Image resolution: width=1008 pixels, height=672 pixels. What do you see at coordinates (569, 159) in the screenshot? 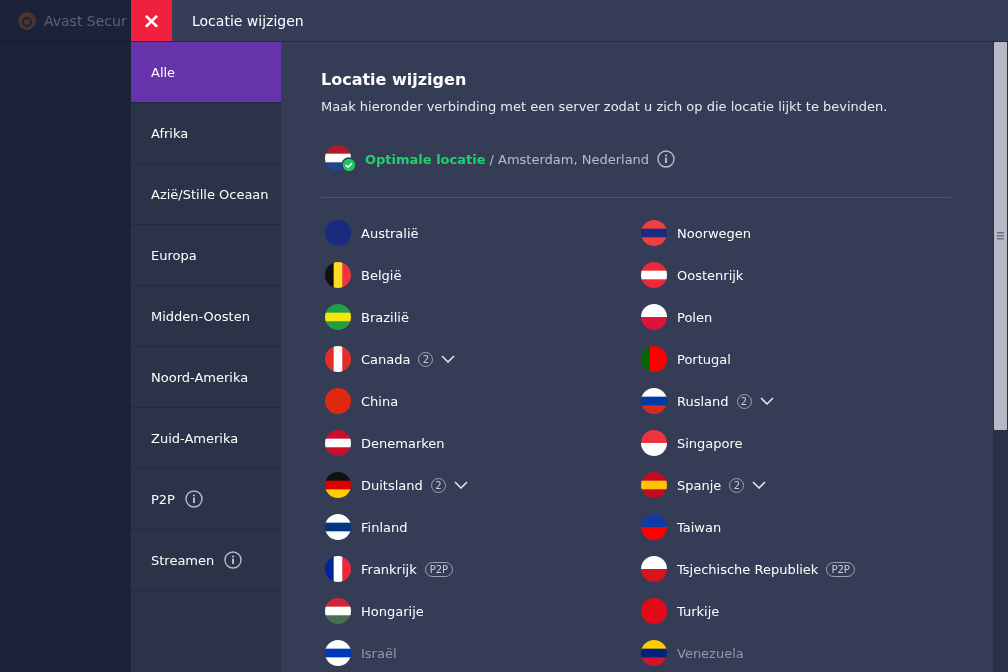
I see `optimal-location-text: / Amsterdam, Nederland` at bounding box center [569, 159].